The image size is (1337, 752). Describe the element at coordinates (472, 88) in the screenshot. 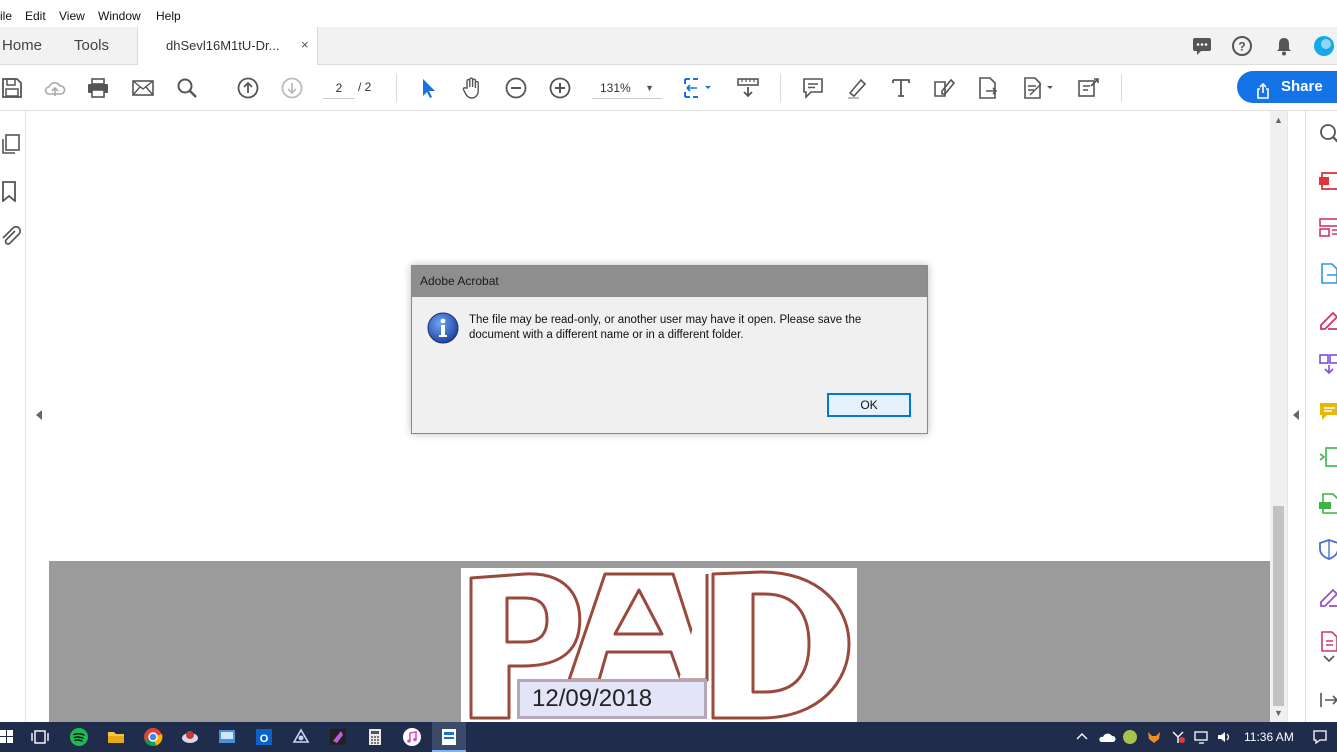

I see `hand-icon` at that location.